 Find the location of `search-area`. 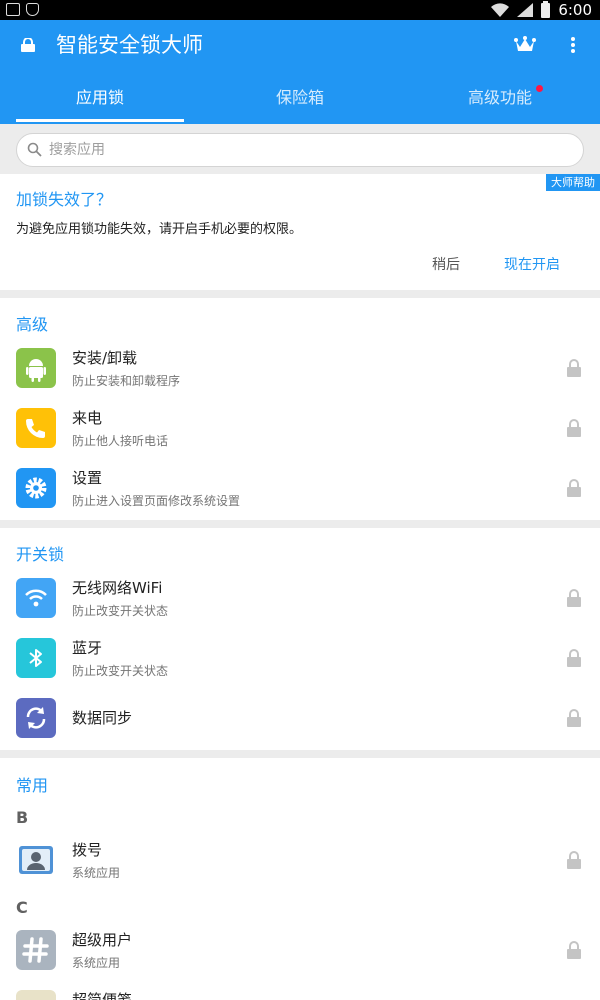

search-area is located at coordinates (300, 149).